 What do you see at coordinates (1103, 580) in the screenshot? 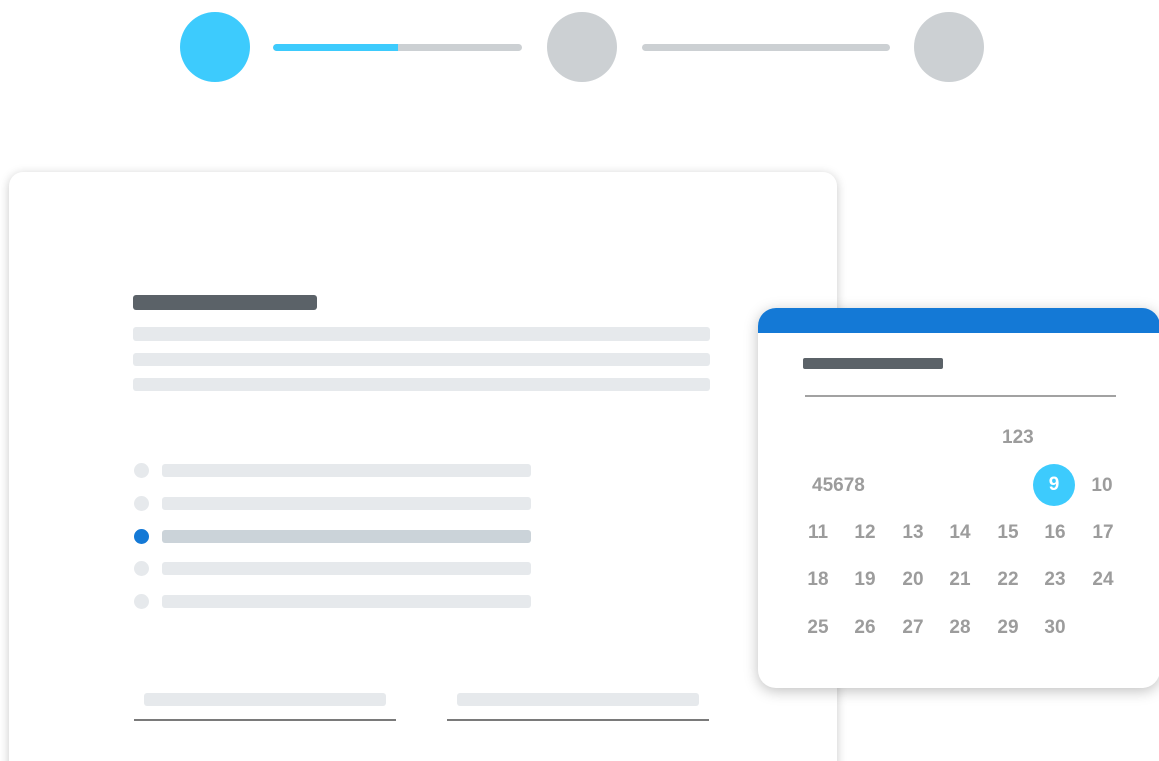
I see `calendar-day: 24` at bounding box center [1103, 580].